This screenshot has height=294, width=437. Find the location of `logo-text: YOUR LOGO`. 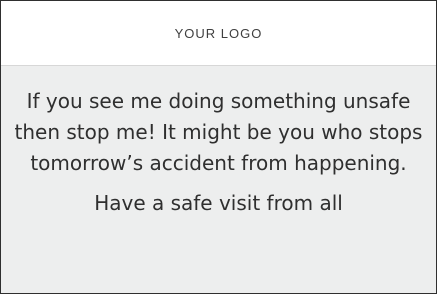

logo-text: YOUR LOGO is located at coordinates (218, 33).